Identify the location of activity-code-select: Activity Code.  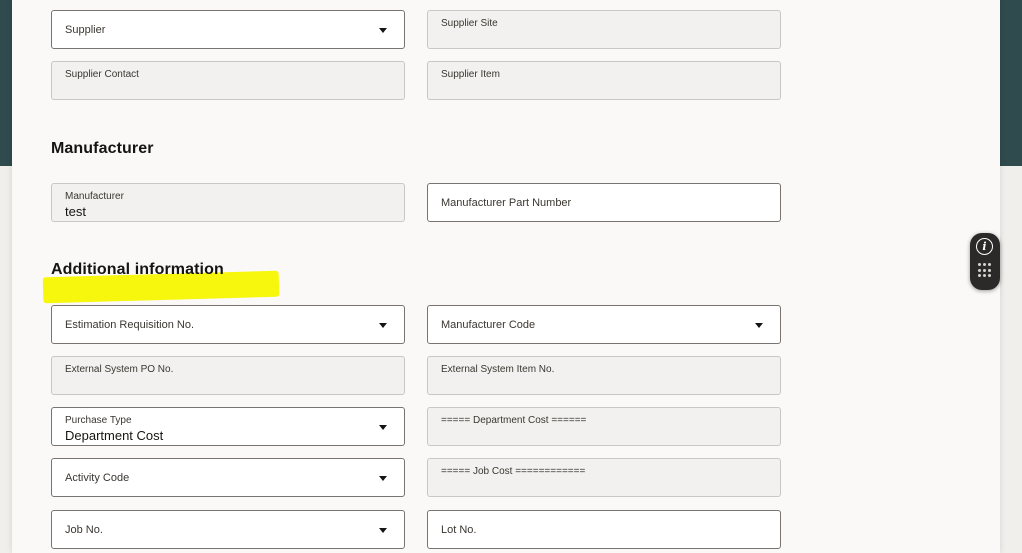
(228, 477).